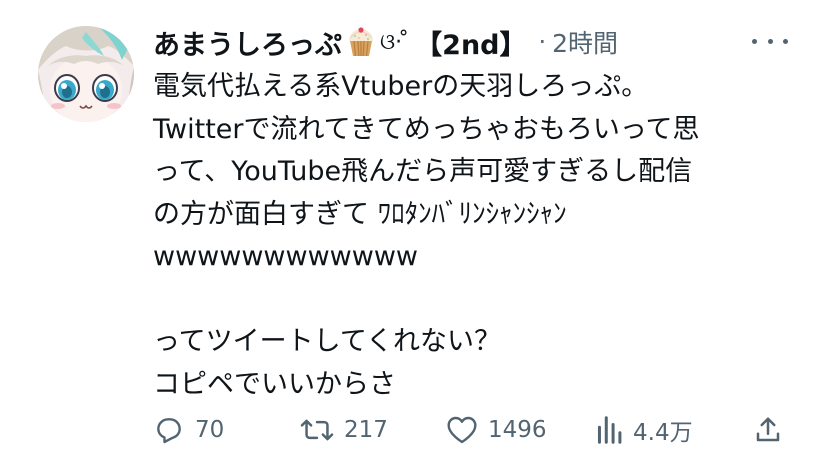 The image size is (828, 470). Describe the element at coordinates (517, 430) in the screenshot. I see `like-count: 1496` at that location.